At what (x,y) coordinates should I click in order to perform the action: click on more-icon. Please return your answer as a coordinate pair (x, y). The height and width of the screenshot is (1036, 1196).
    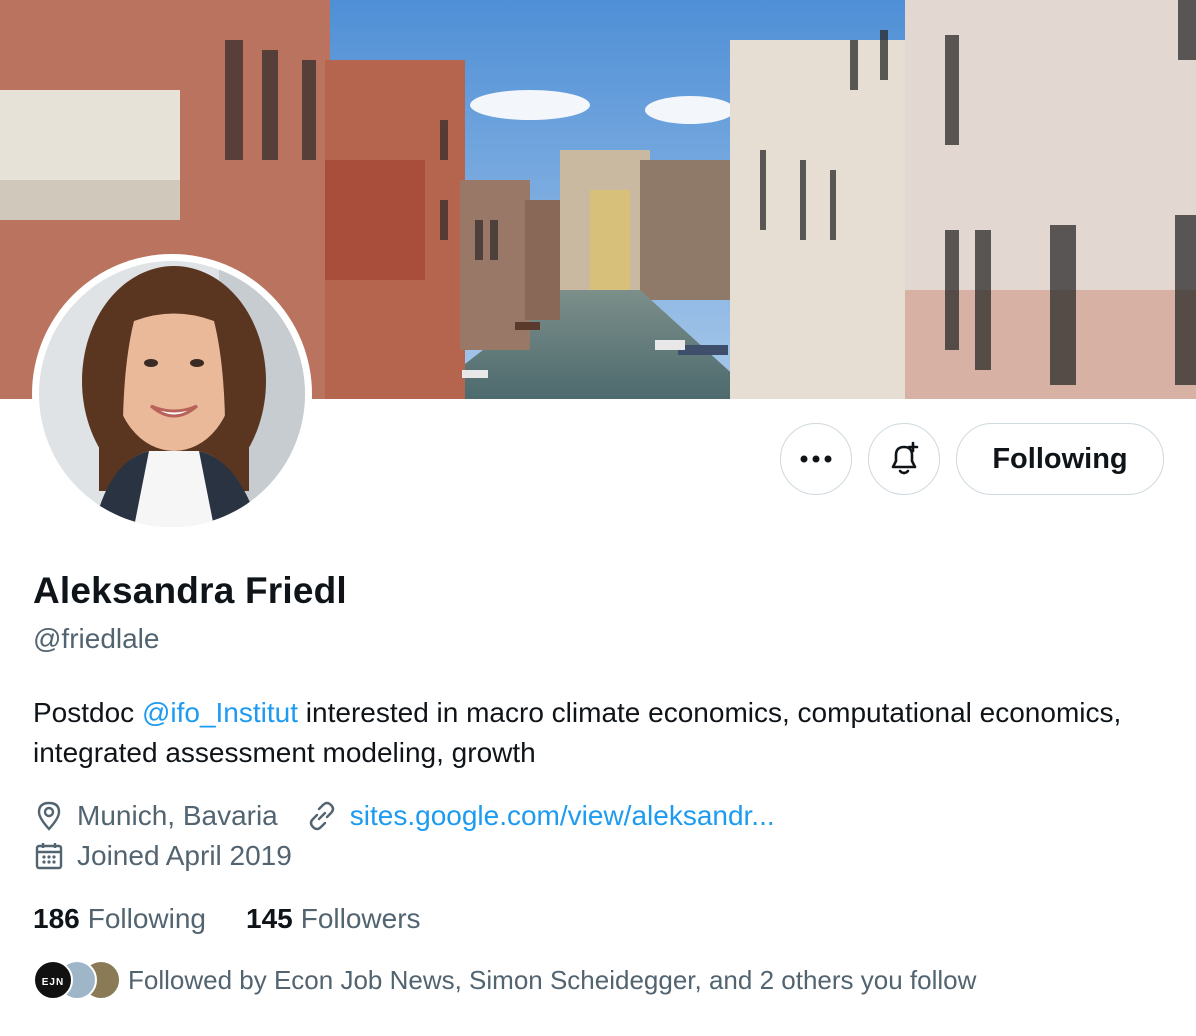
    Looking at the image, I should click on (816, 459).